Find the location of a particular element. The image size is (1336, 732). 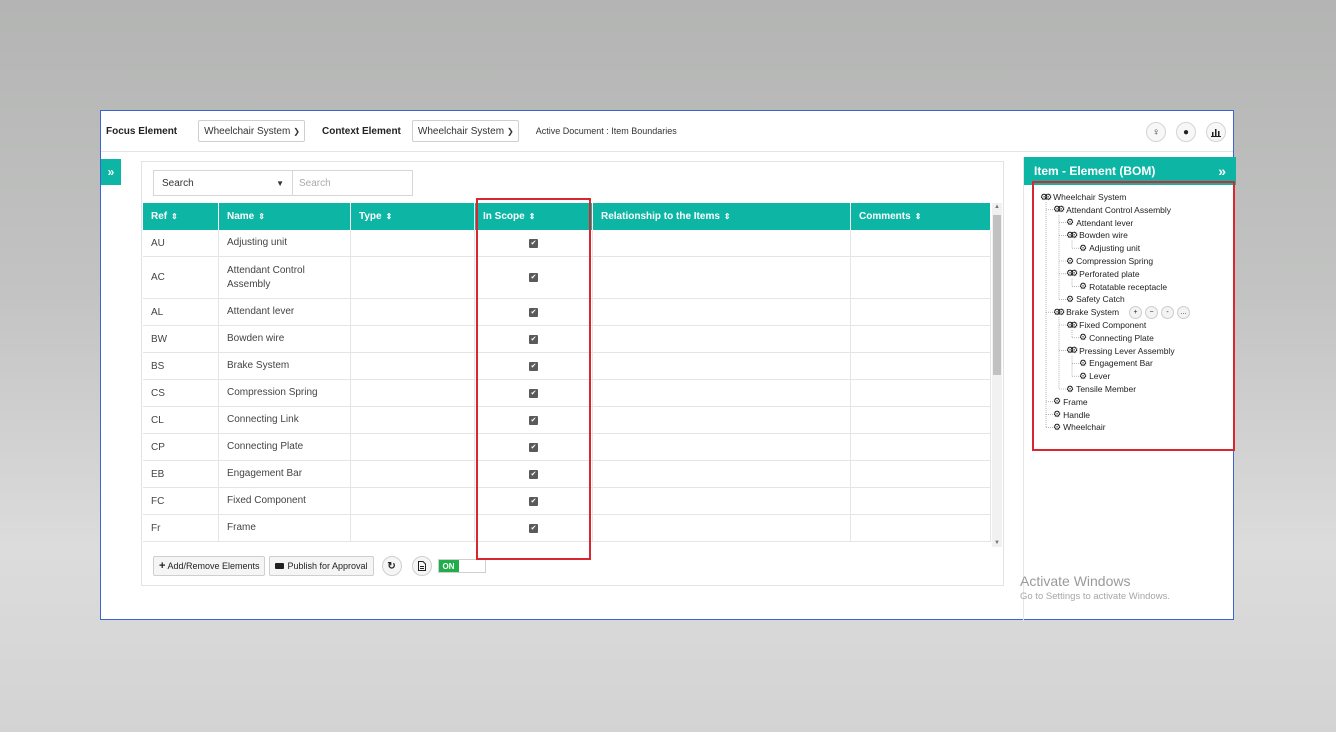

search-field-select: Search ▼ is located at coordinates (223, 183).